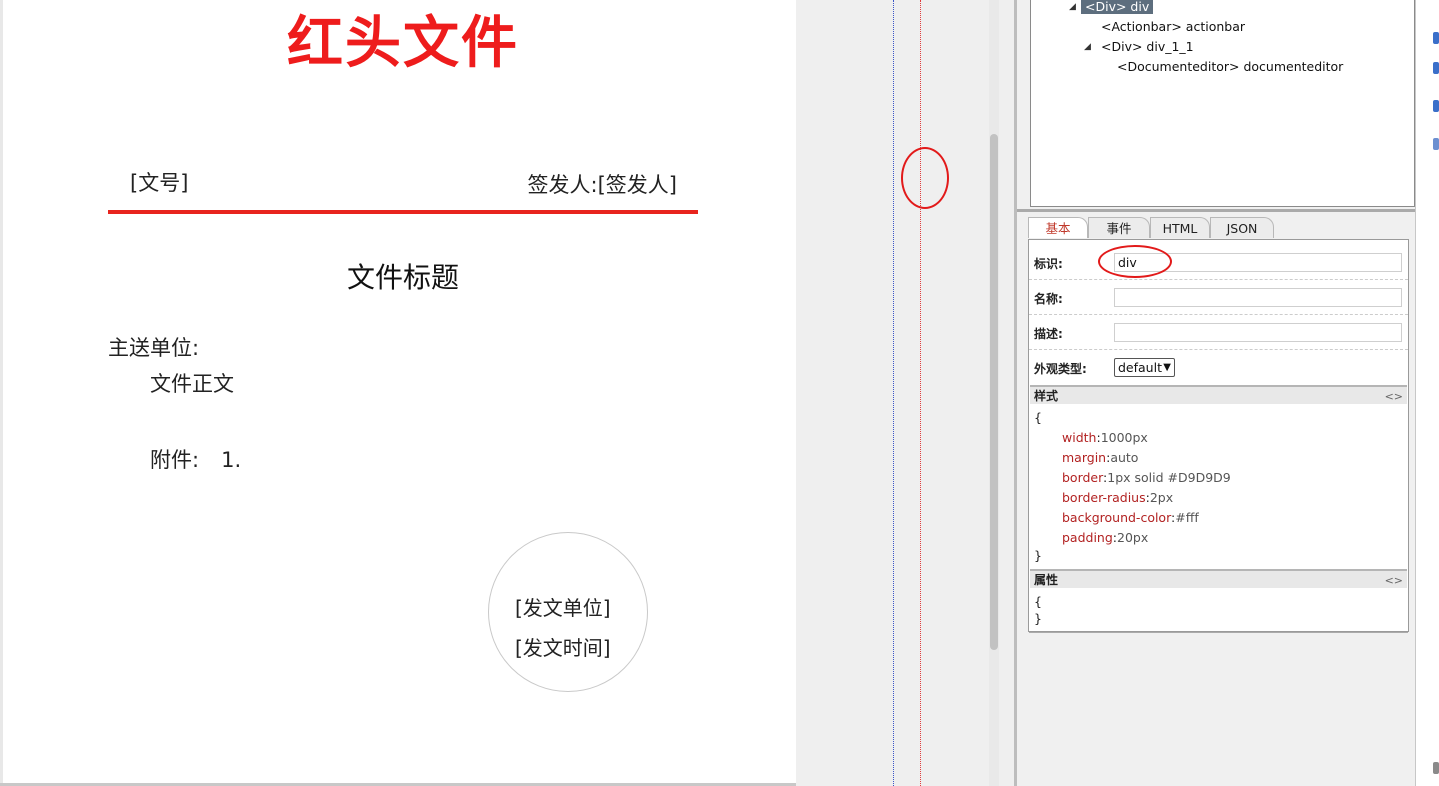 This screenshot has width=1439, height=786. I want to click on attributes-close-brace: }, so click(1038, 618).